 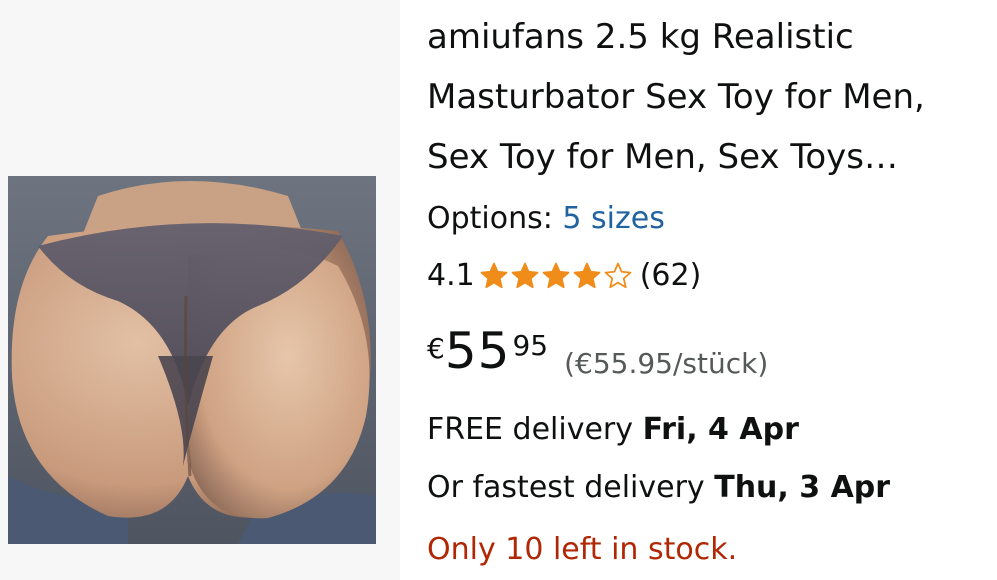 What do you see at coordinates (618, 275) in the screenshot?
I see `star-empty-icon` at bounding box center [618, 275].